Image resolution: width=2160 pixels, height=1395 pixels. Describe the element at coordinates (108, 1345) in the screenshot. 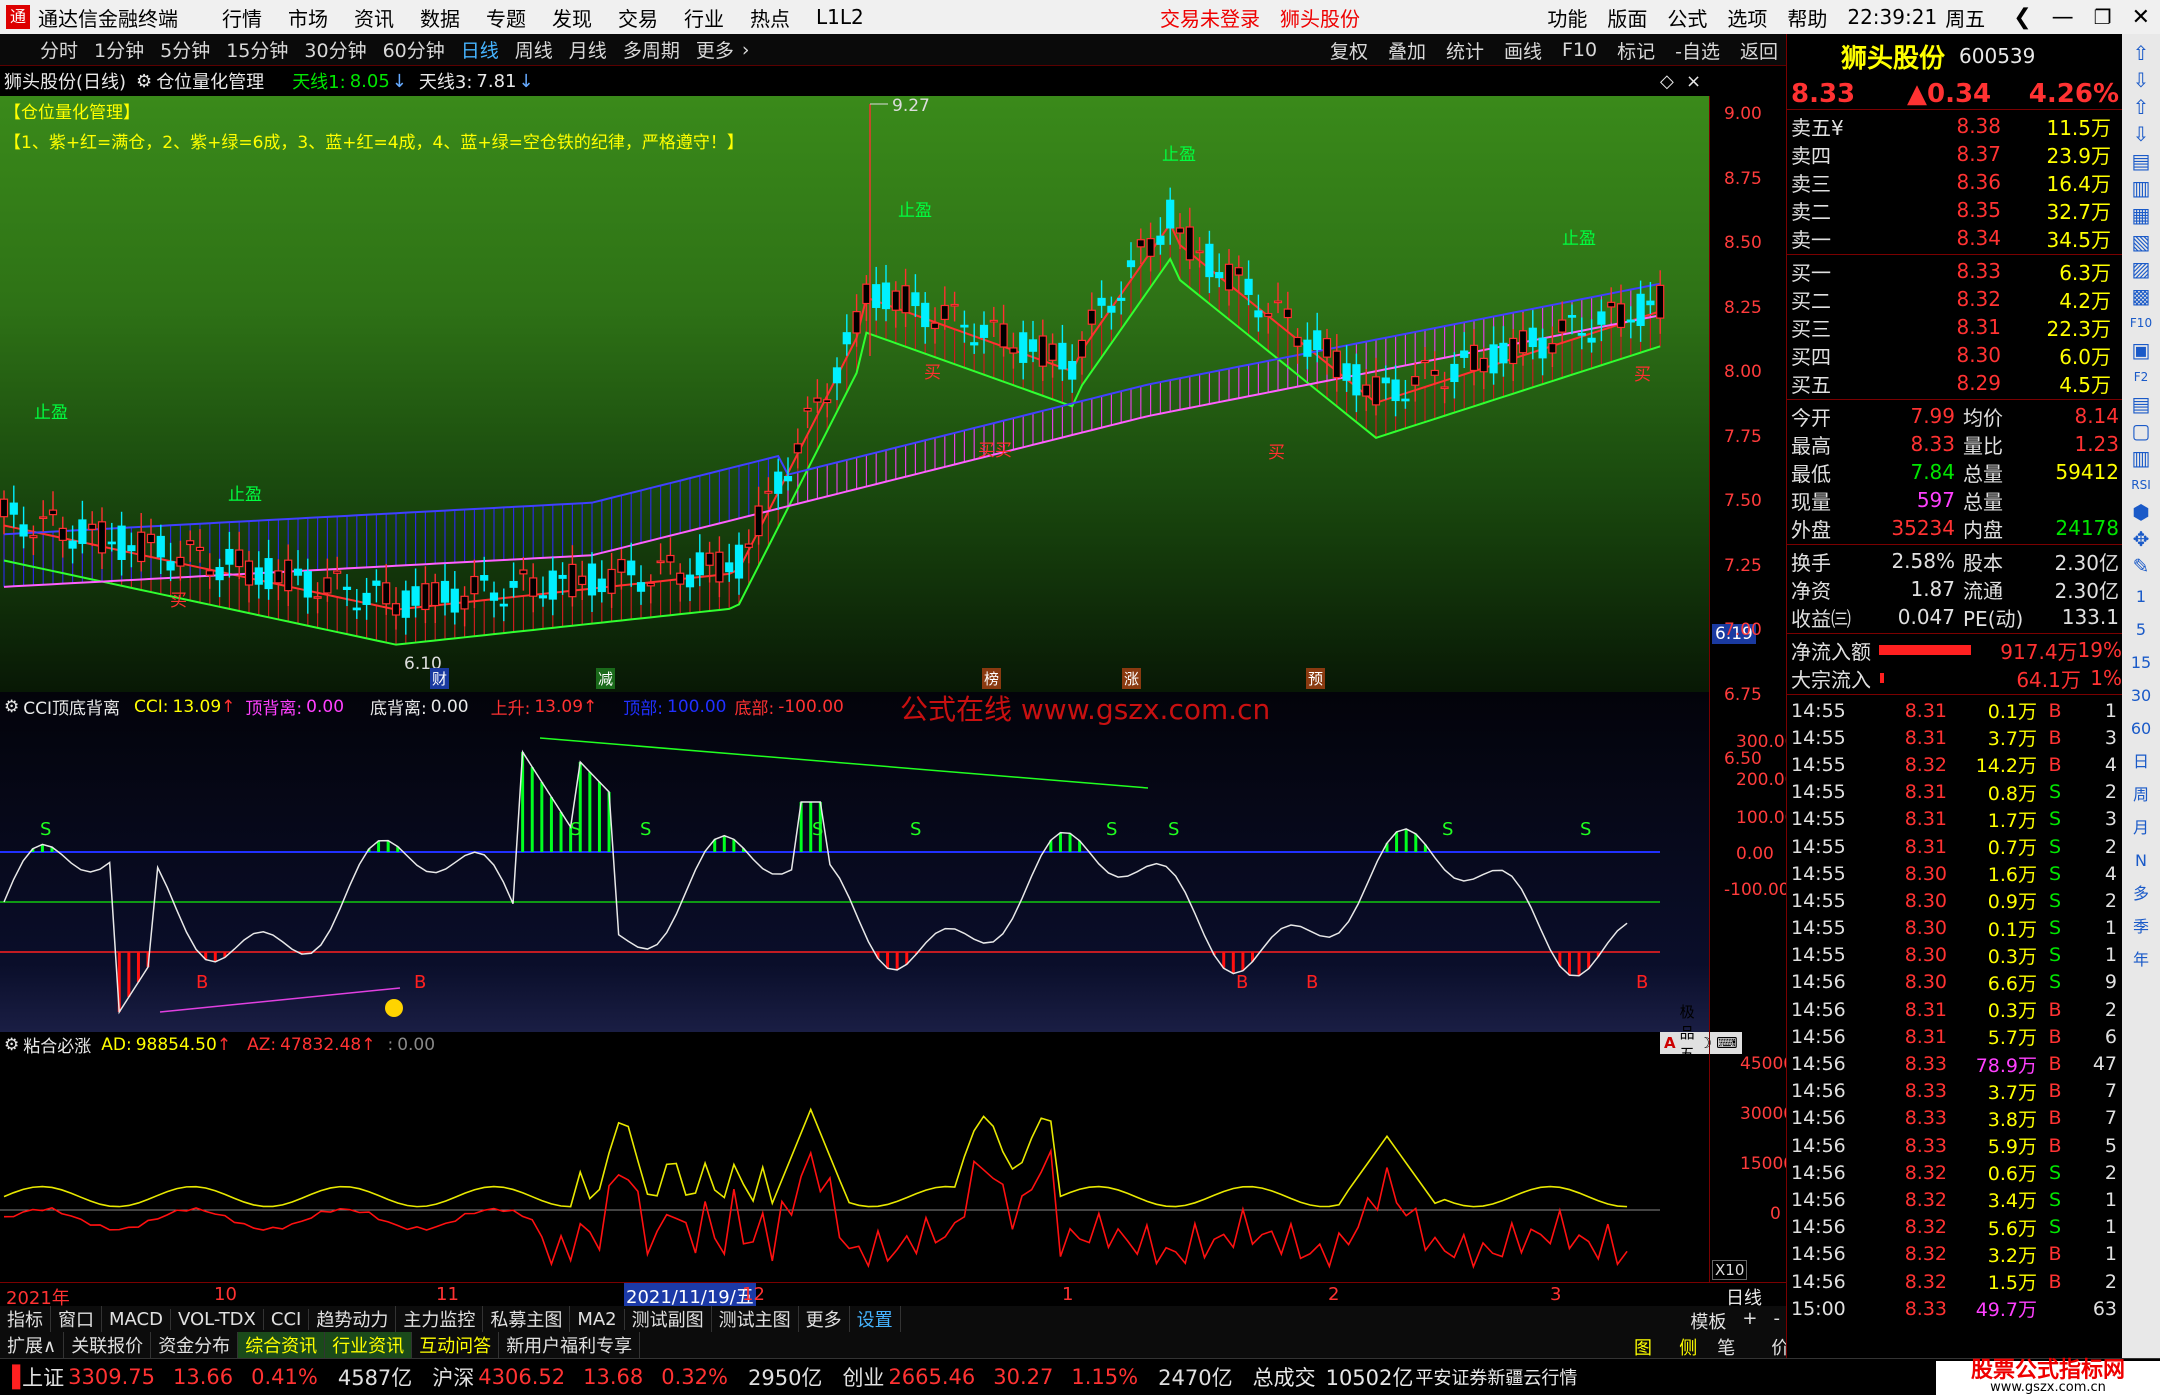

I see `extension-tab: 关联报价` at that location.